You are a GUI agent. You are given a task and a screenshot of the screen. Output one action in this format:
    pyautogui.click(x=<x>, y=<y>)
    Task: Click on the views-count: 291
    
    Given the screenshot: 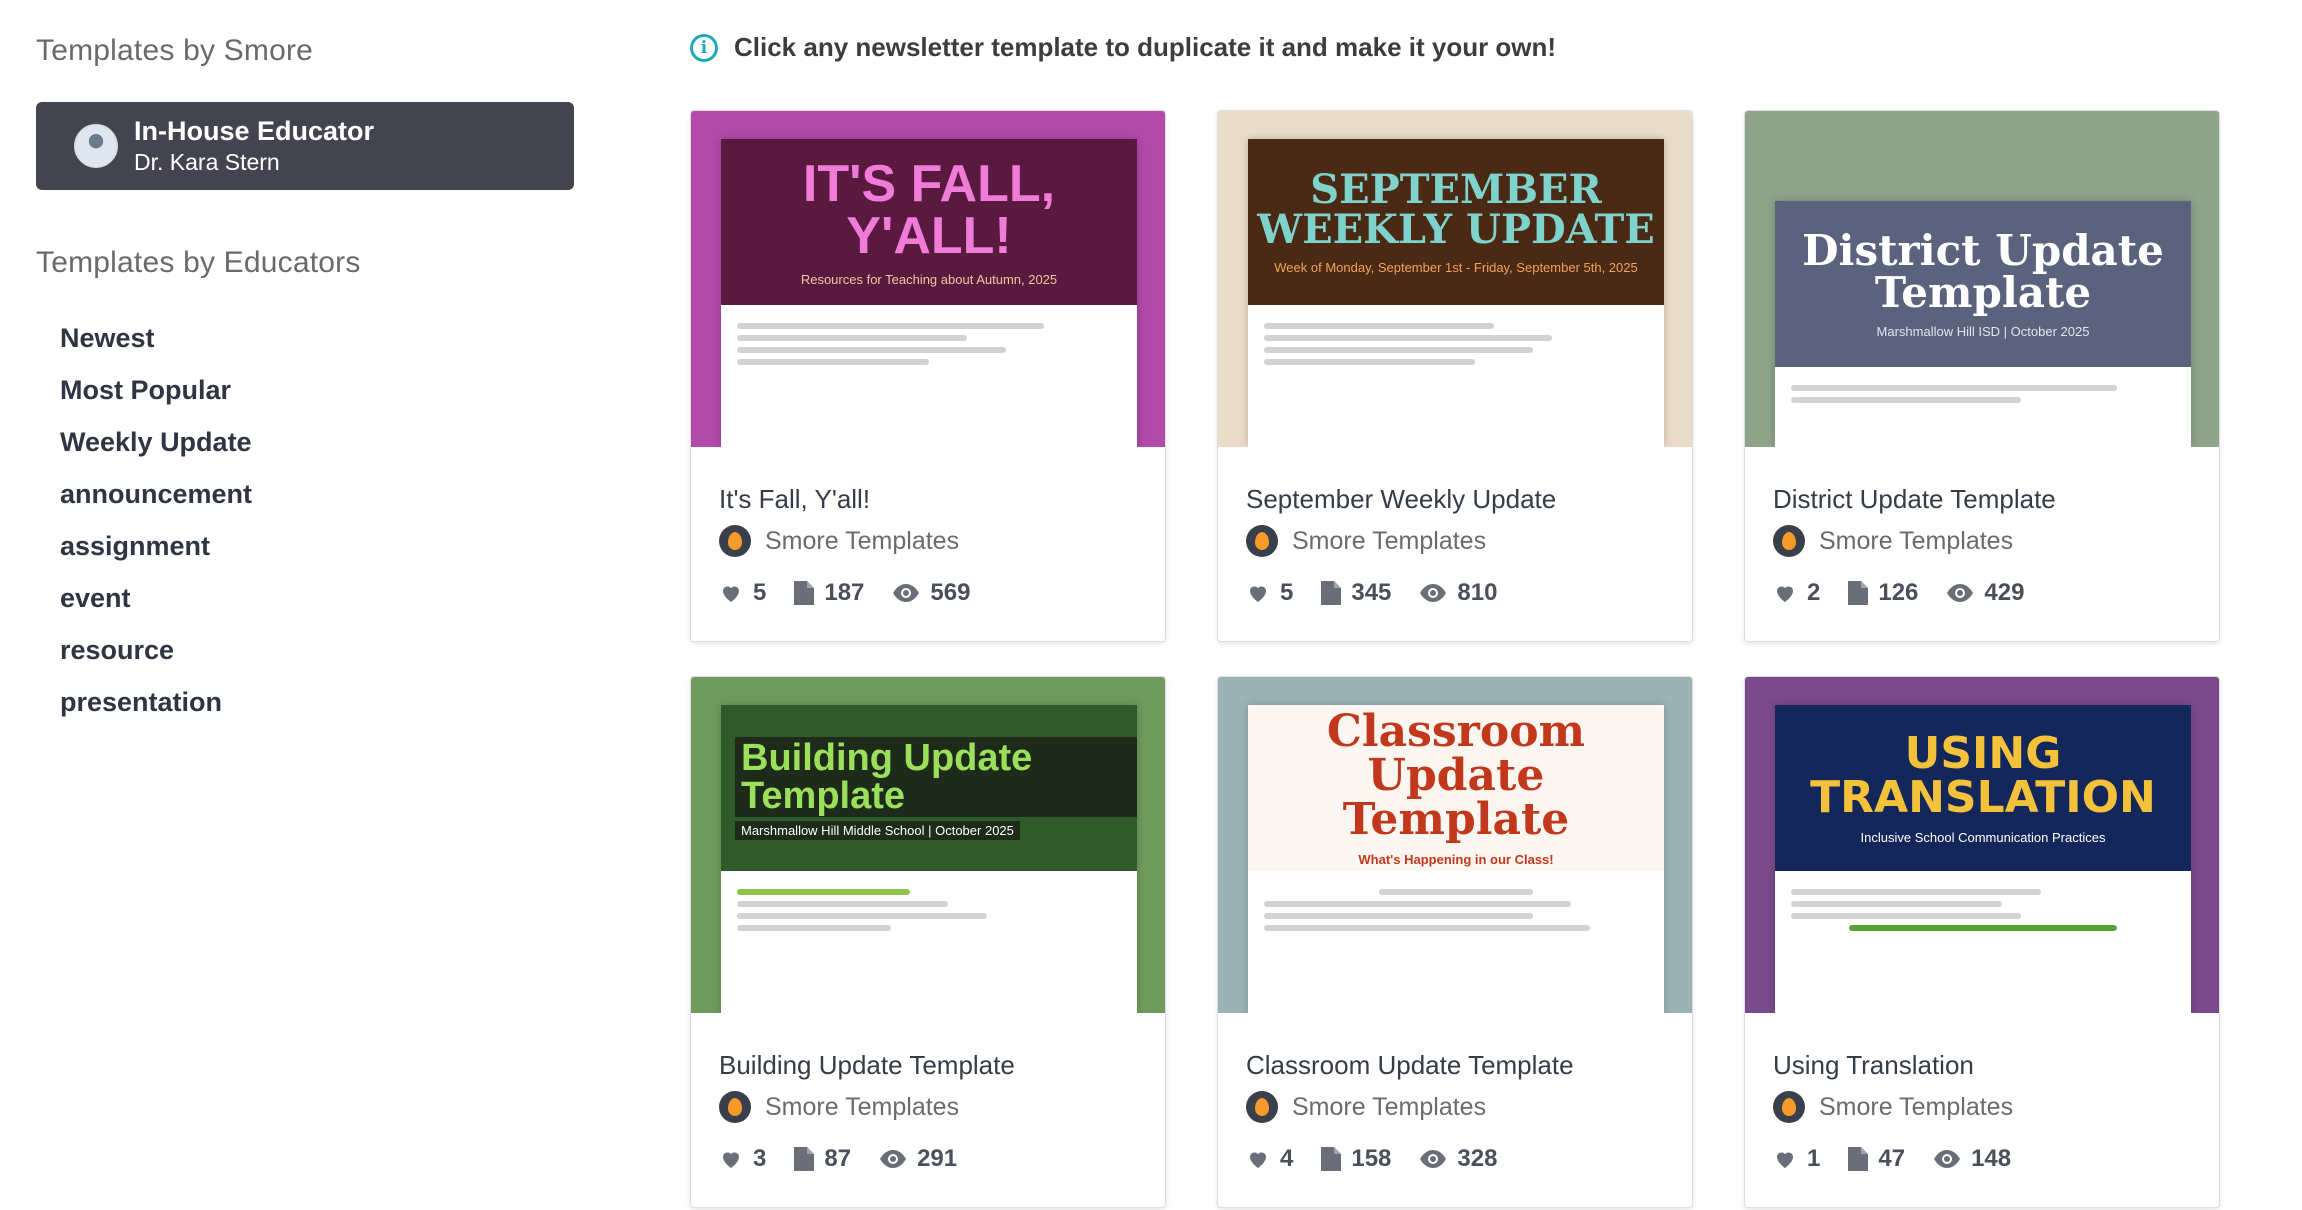 What is the action you would take?
    pyautogui.click(x=937, y=1158)
    